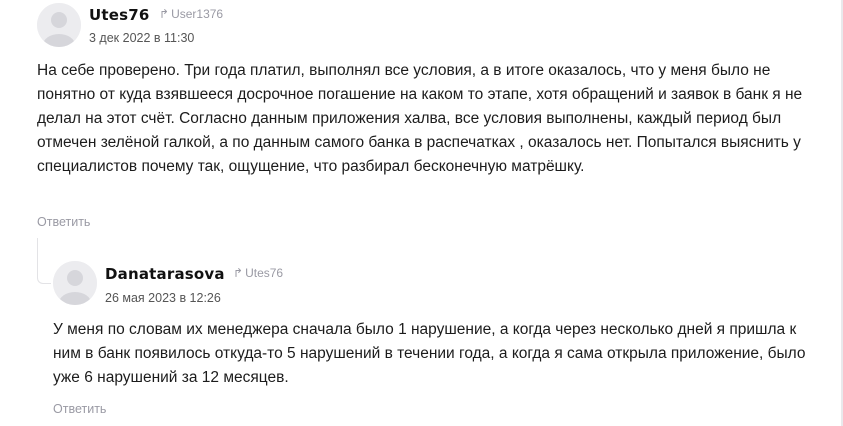 This screenshot has height=426, width=843. Describe the element at coordinates (197, 14) in the screenshot. I see `reply-to-user: User1376` at that location.